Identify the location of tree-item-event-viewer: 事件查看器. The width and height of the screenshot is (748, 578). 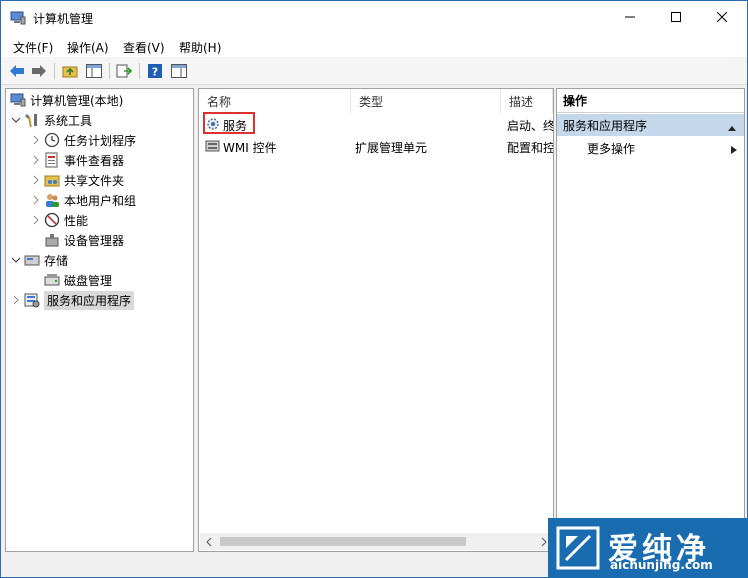
(77, 160).